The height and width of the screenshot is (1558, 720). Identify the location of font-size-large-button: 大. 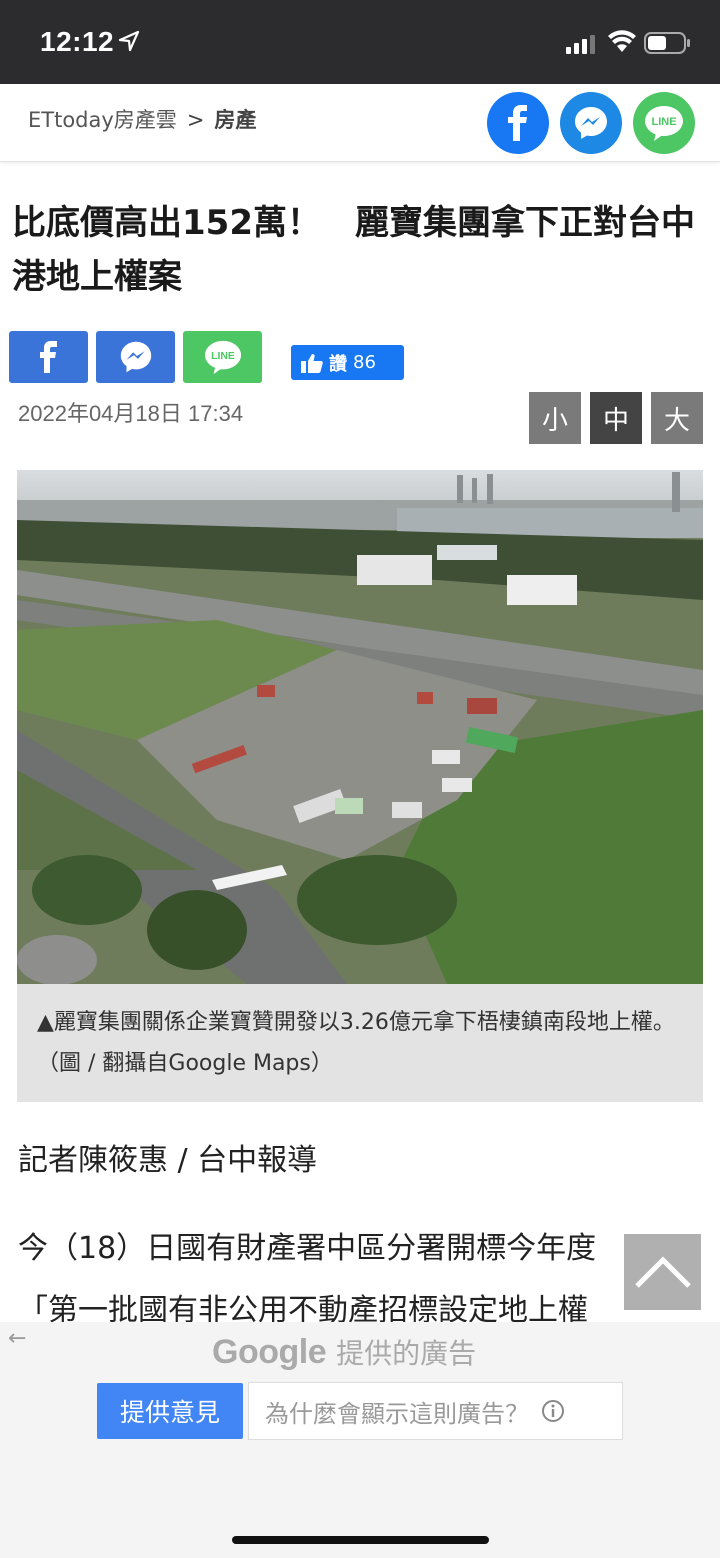
(677, 418).